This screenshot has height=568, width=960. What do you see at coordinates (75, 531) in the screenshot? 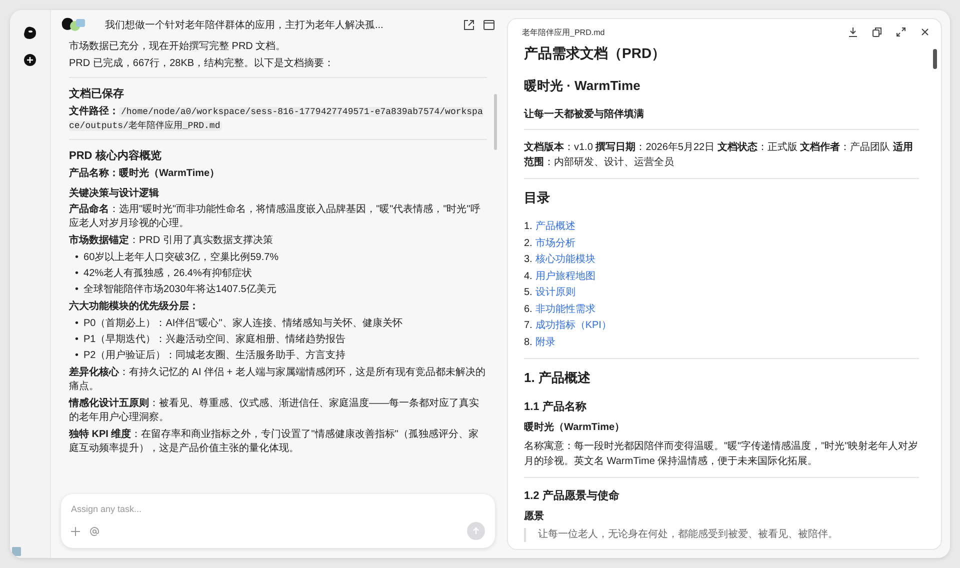
I see `plus-icon` at bounding box center [75, 531].